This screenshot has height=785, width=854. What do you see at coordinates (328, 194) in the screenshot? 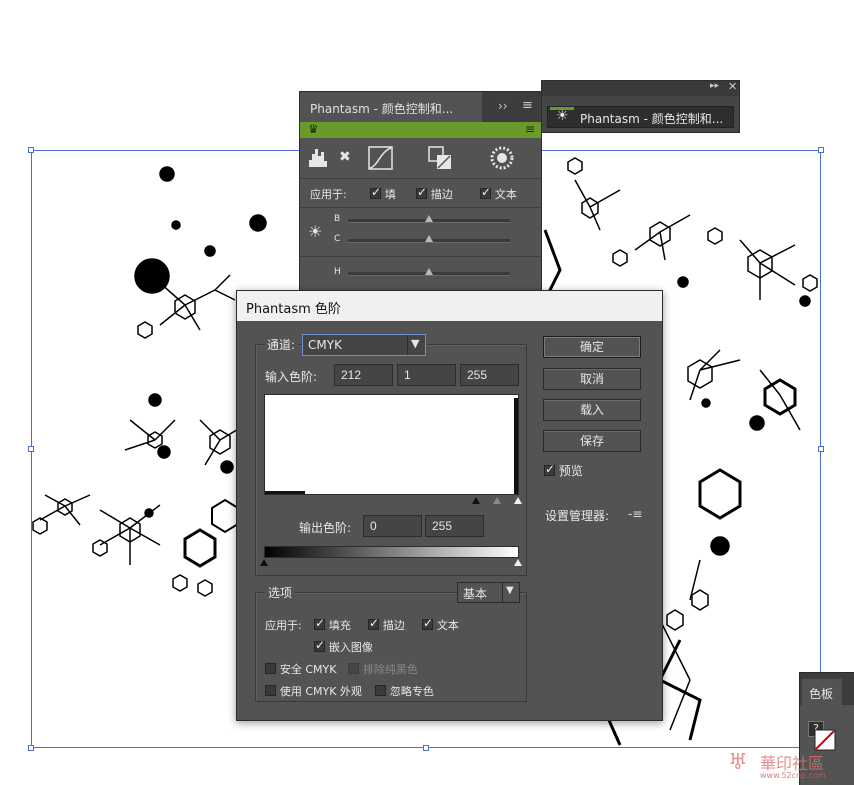
I see `apply-to-label: 应用于:` at bounding box center [328, 194].